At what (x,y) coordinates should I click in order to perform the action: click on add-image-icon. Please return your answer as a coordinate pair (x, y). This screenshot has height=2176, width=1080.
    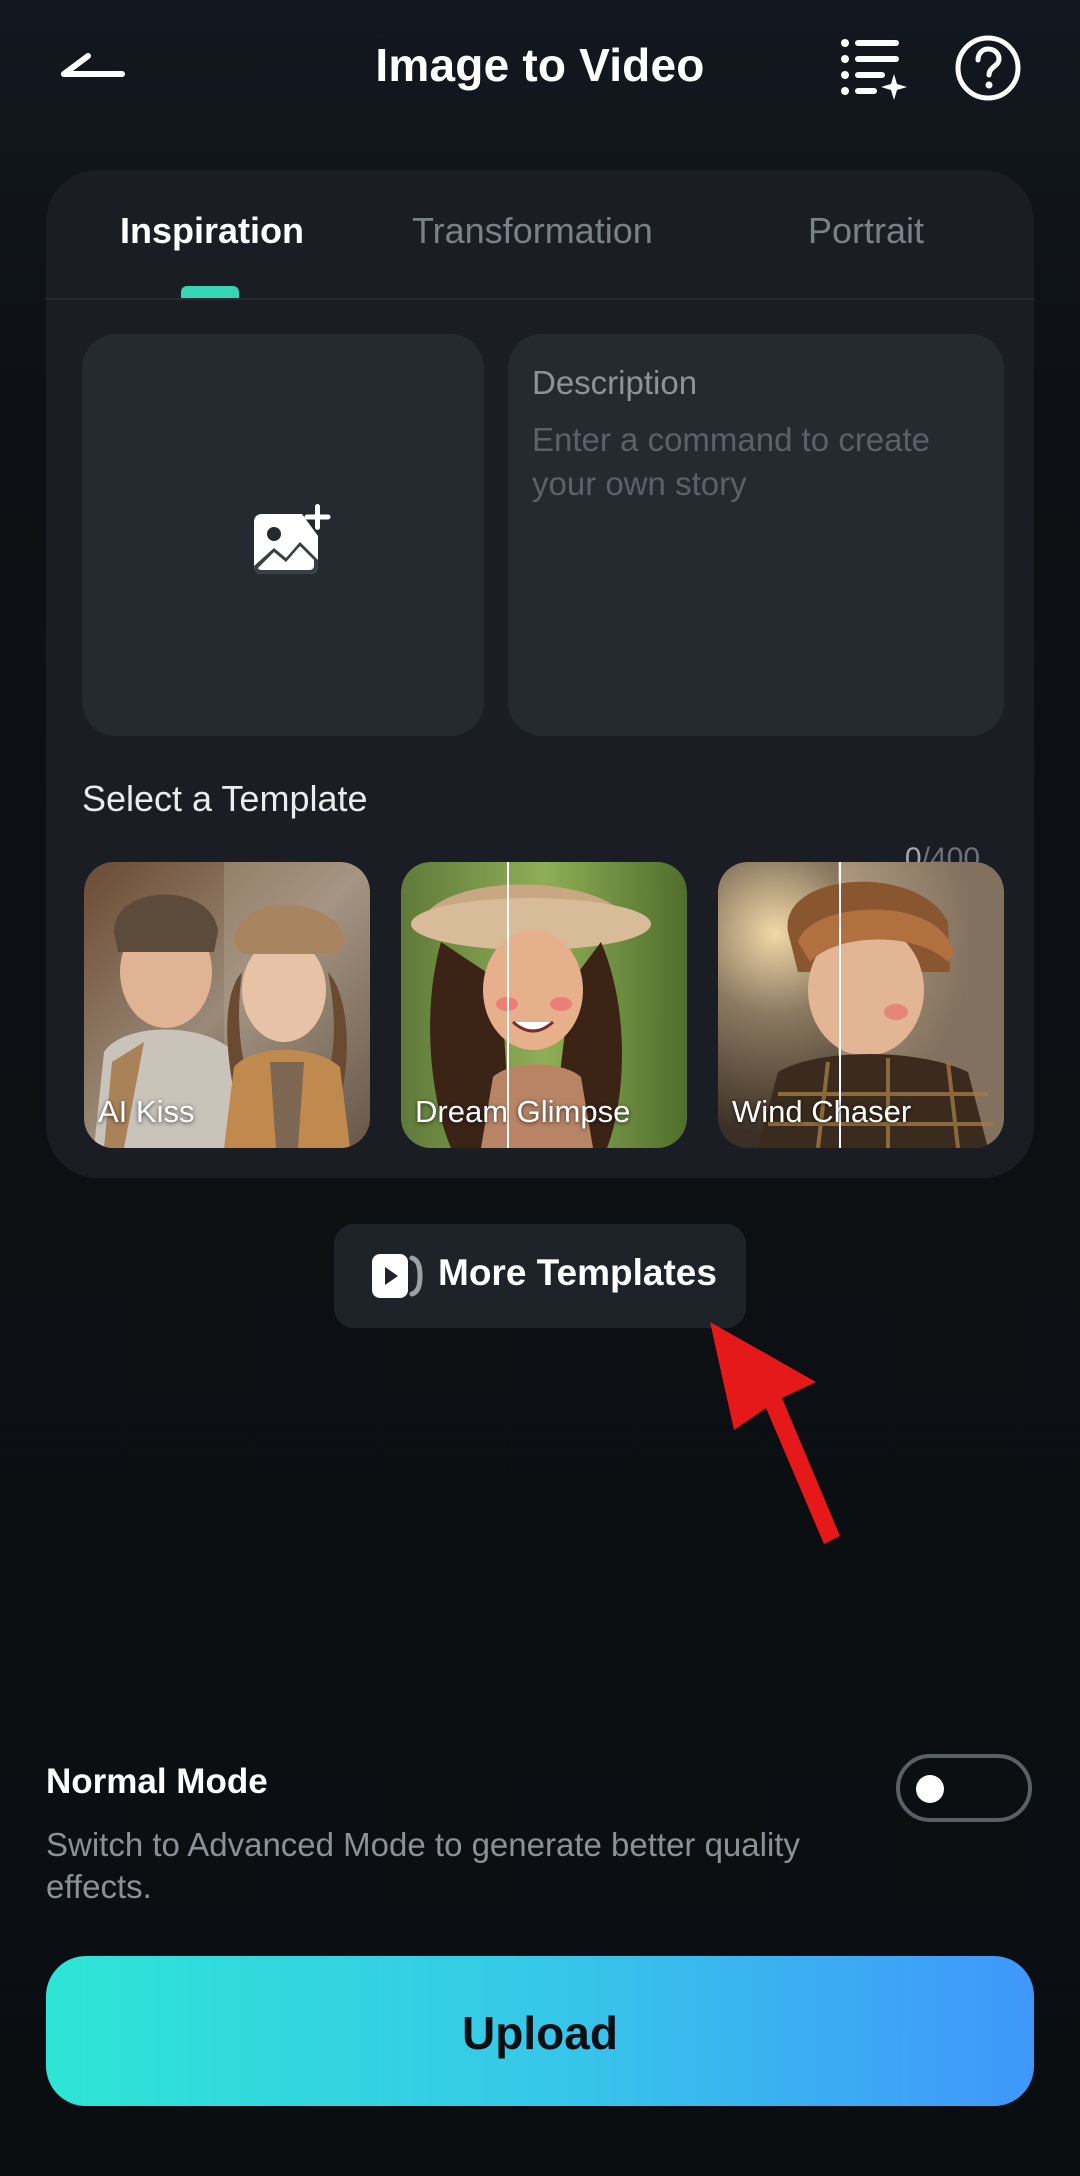
    Looking at the image, I should click on (292, 539).